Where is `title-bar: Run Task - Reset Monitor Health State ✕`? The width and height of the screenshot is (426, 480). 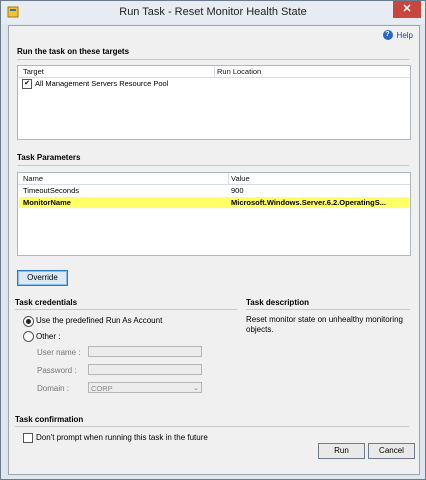 title-bar: Run Task - Reset Monitor Health State ✕ is located at coordinates (213, 12).